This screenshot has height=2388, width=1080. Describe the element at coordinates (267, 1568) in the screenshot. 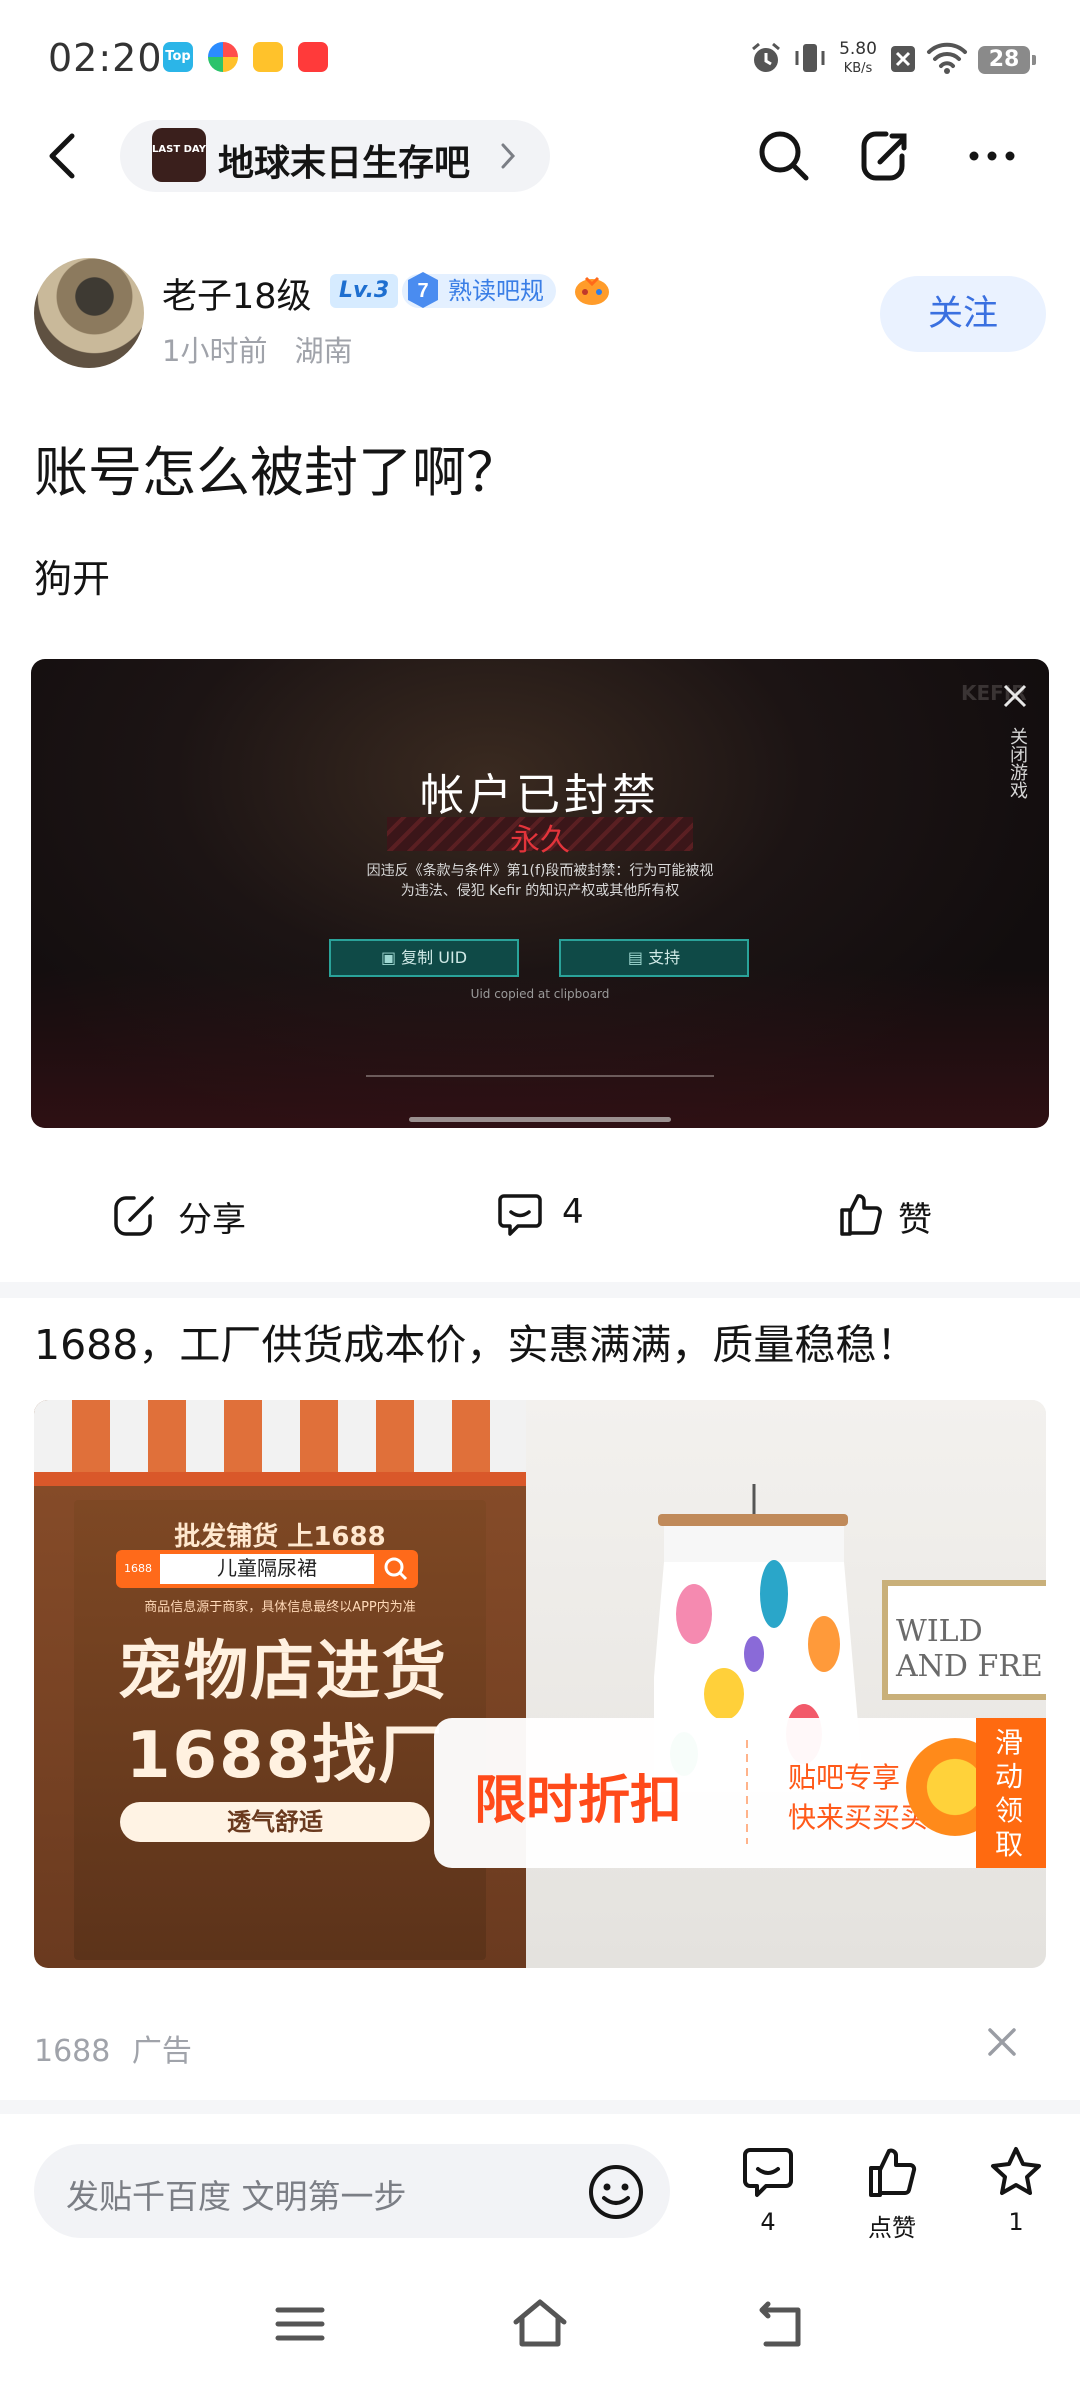

I see `ad-image-search-text: 儿童隔尿裙` at that location.